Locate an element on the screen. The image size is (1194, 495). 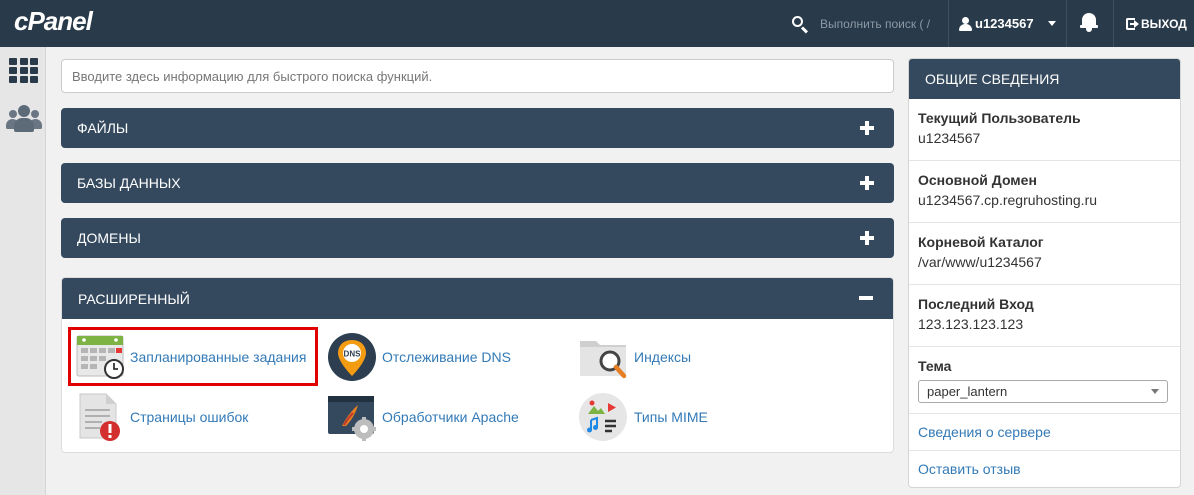
tool-indexes: Индексы is located at coordinates (634, 357).